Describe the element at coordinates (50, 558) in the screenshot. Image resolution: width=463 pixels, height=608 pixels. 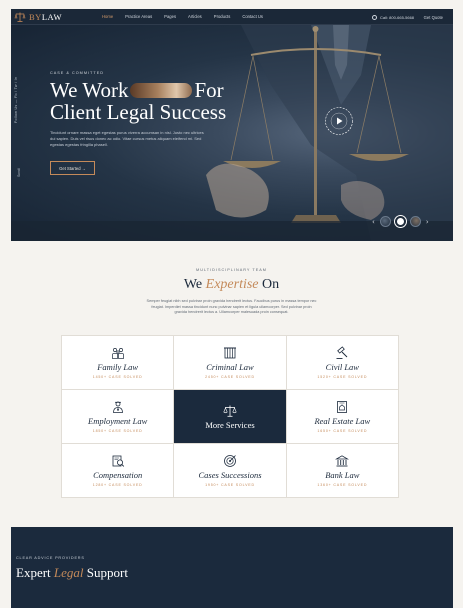
I see `support-kicker: CLEAR ADVICE PROVIDERS` at that location.